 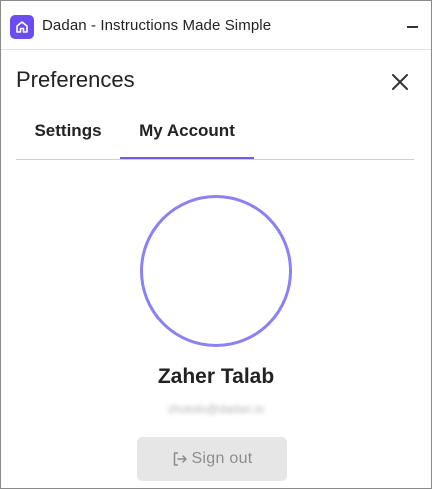 I want to click on user-name: Zaher Talab, so click(x=216, y=376).